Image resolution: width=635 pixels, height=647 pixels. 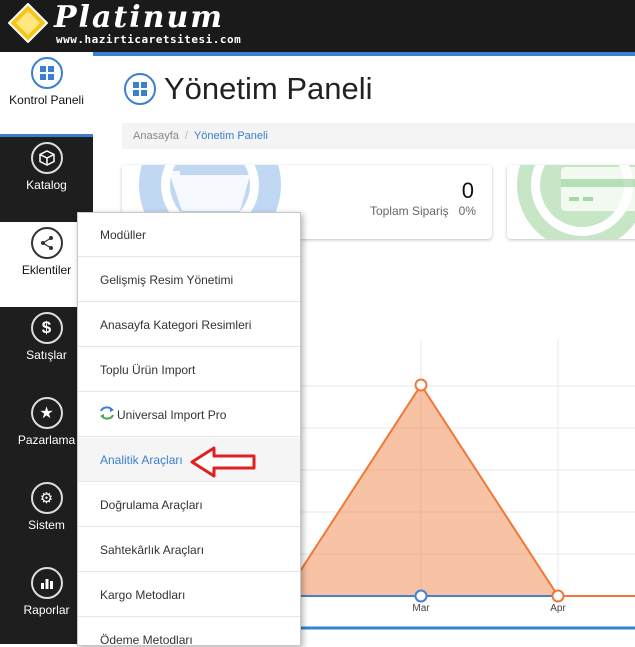 I want to click on sidebar-item-kontrol-paneli: Kontrol Paneli, so click(x=46, y=94).